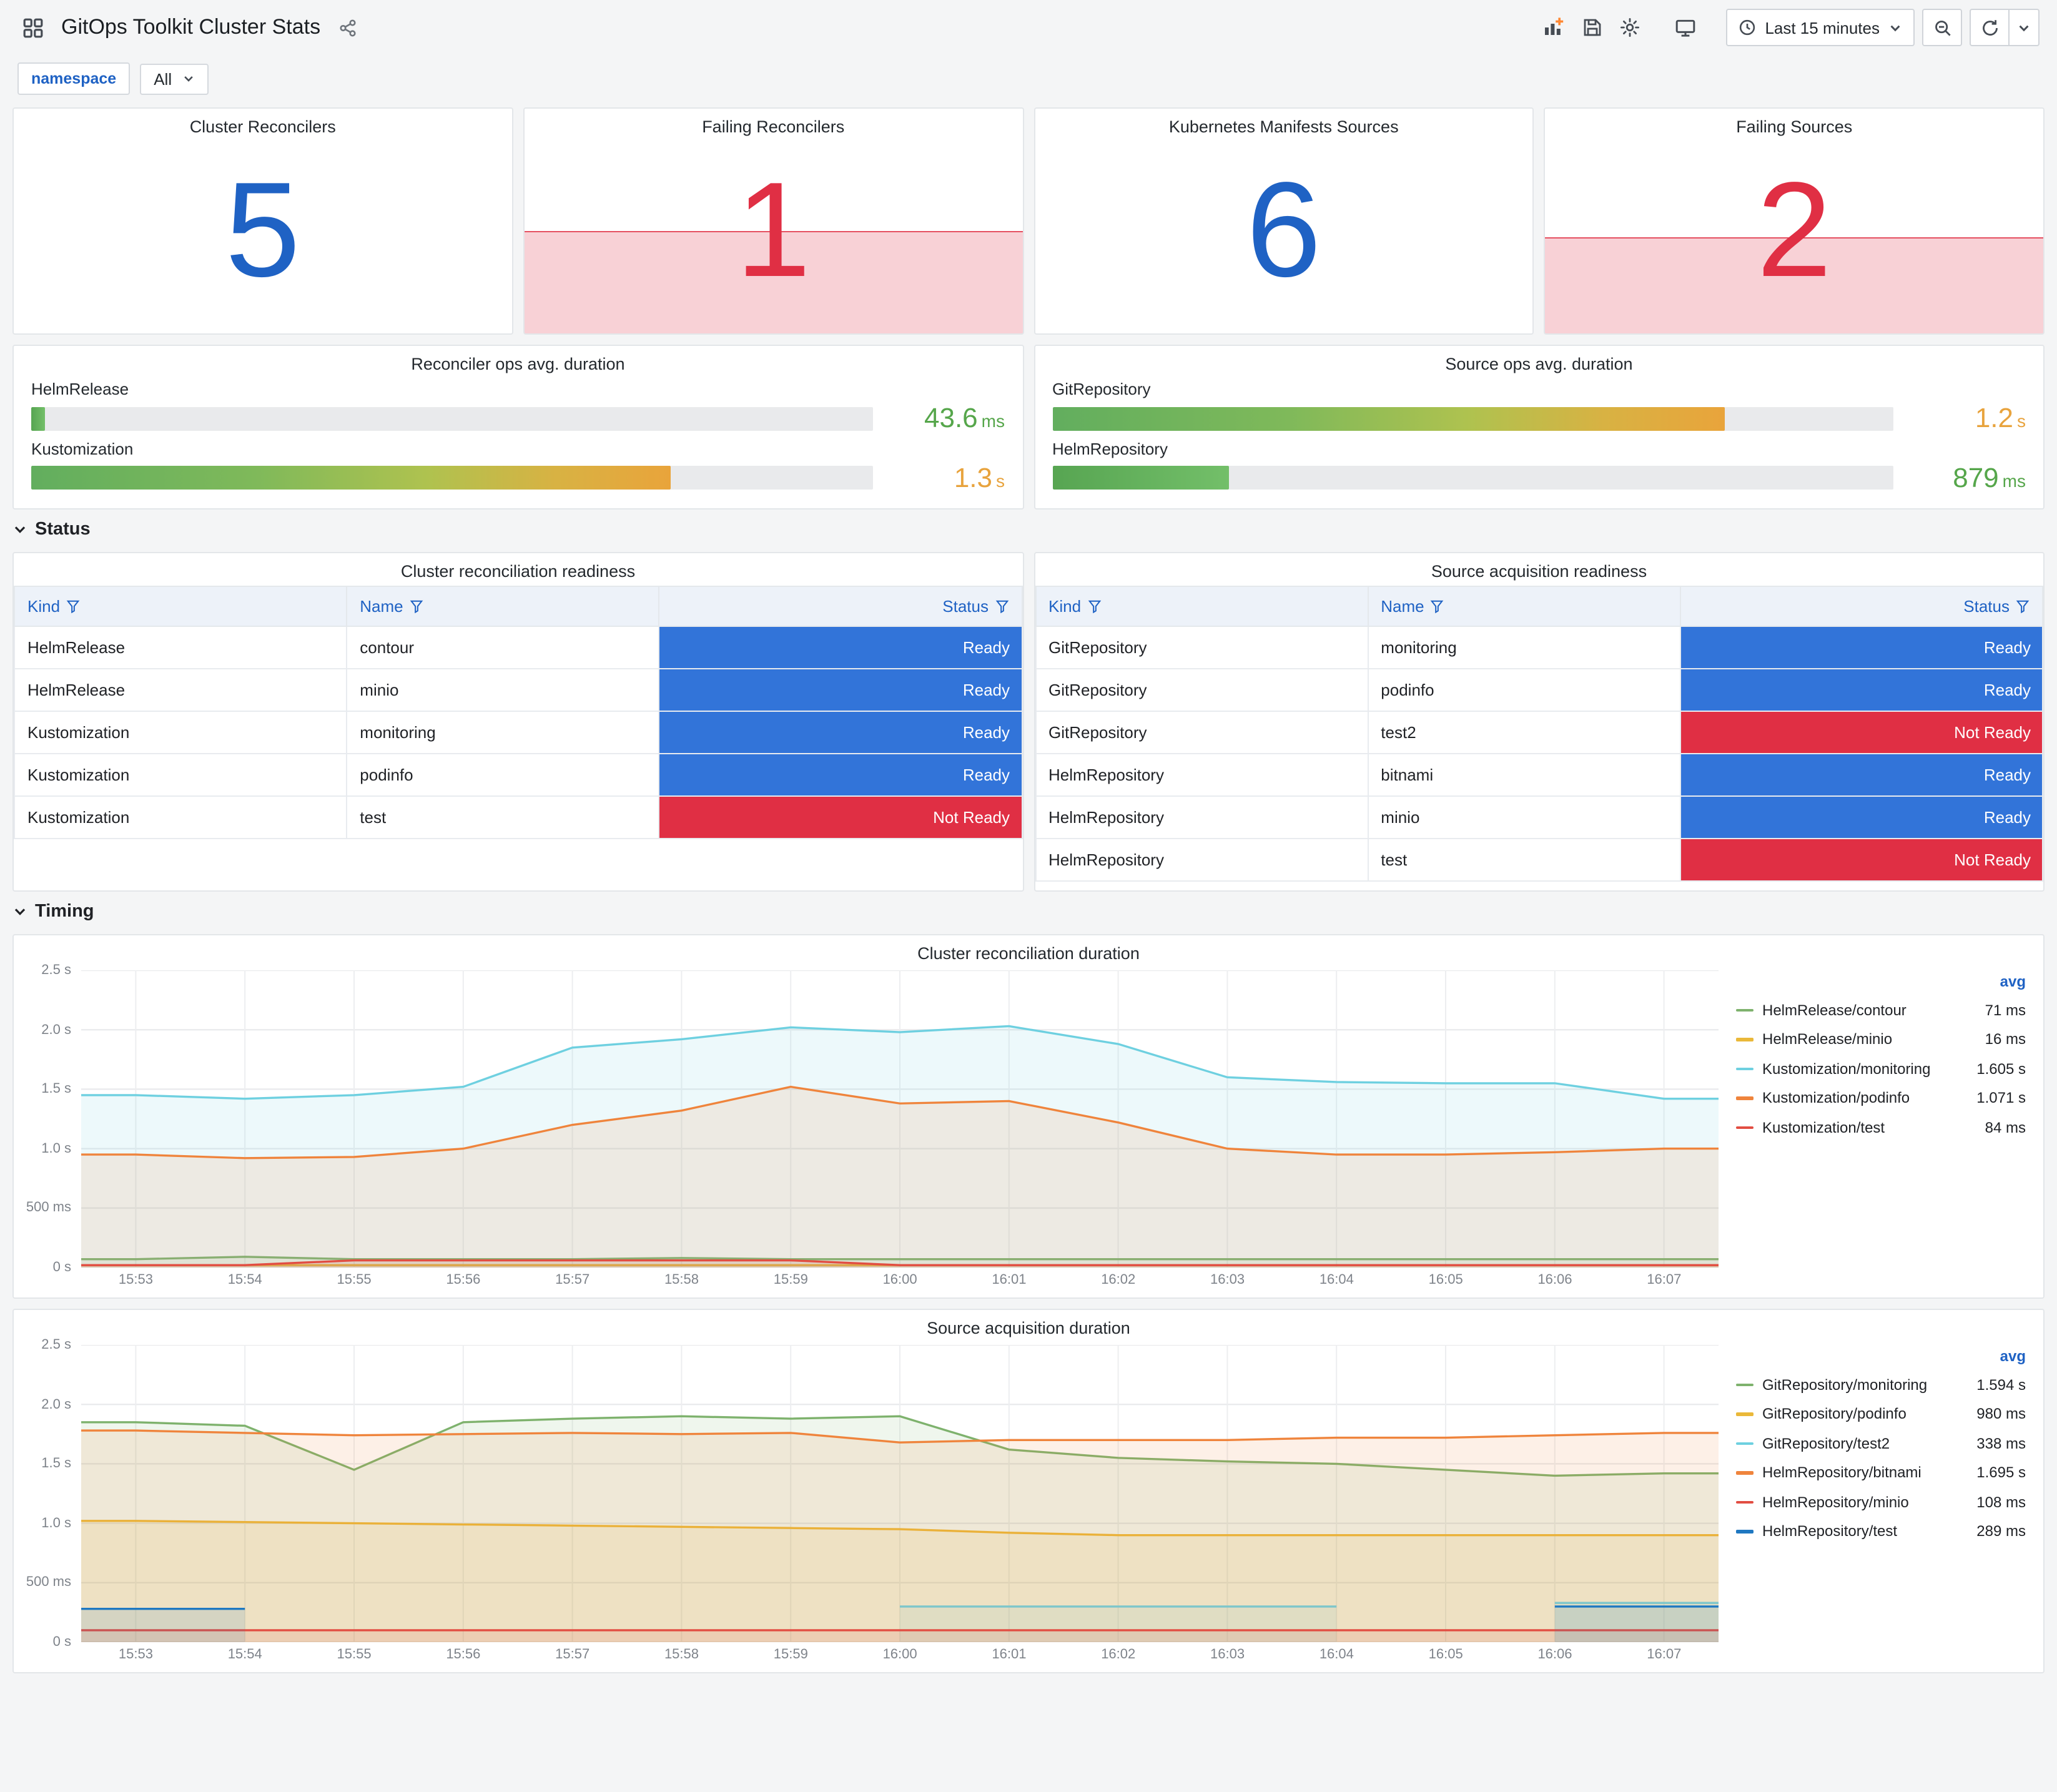 The width and height of the screenshot is (2057, 1792). Describe the element at coordinates (1539, 568) in the screenshot. I see `panel-title: Source acquisition readiness` at that location.